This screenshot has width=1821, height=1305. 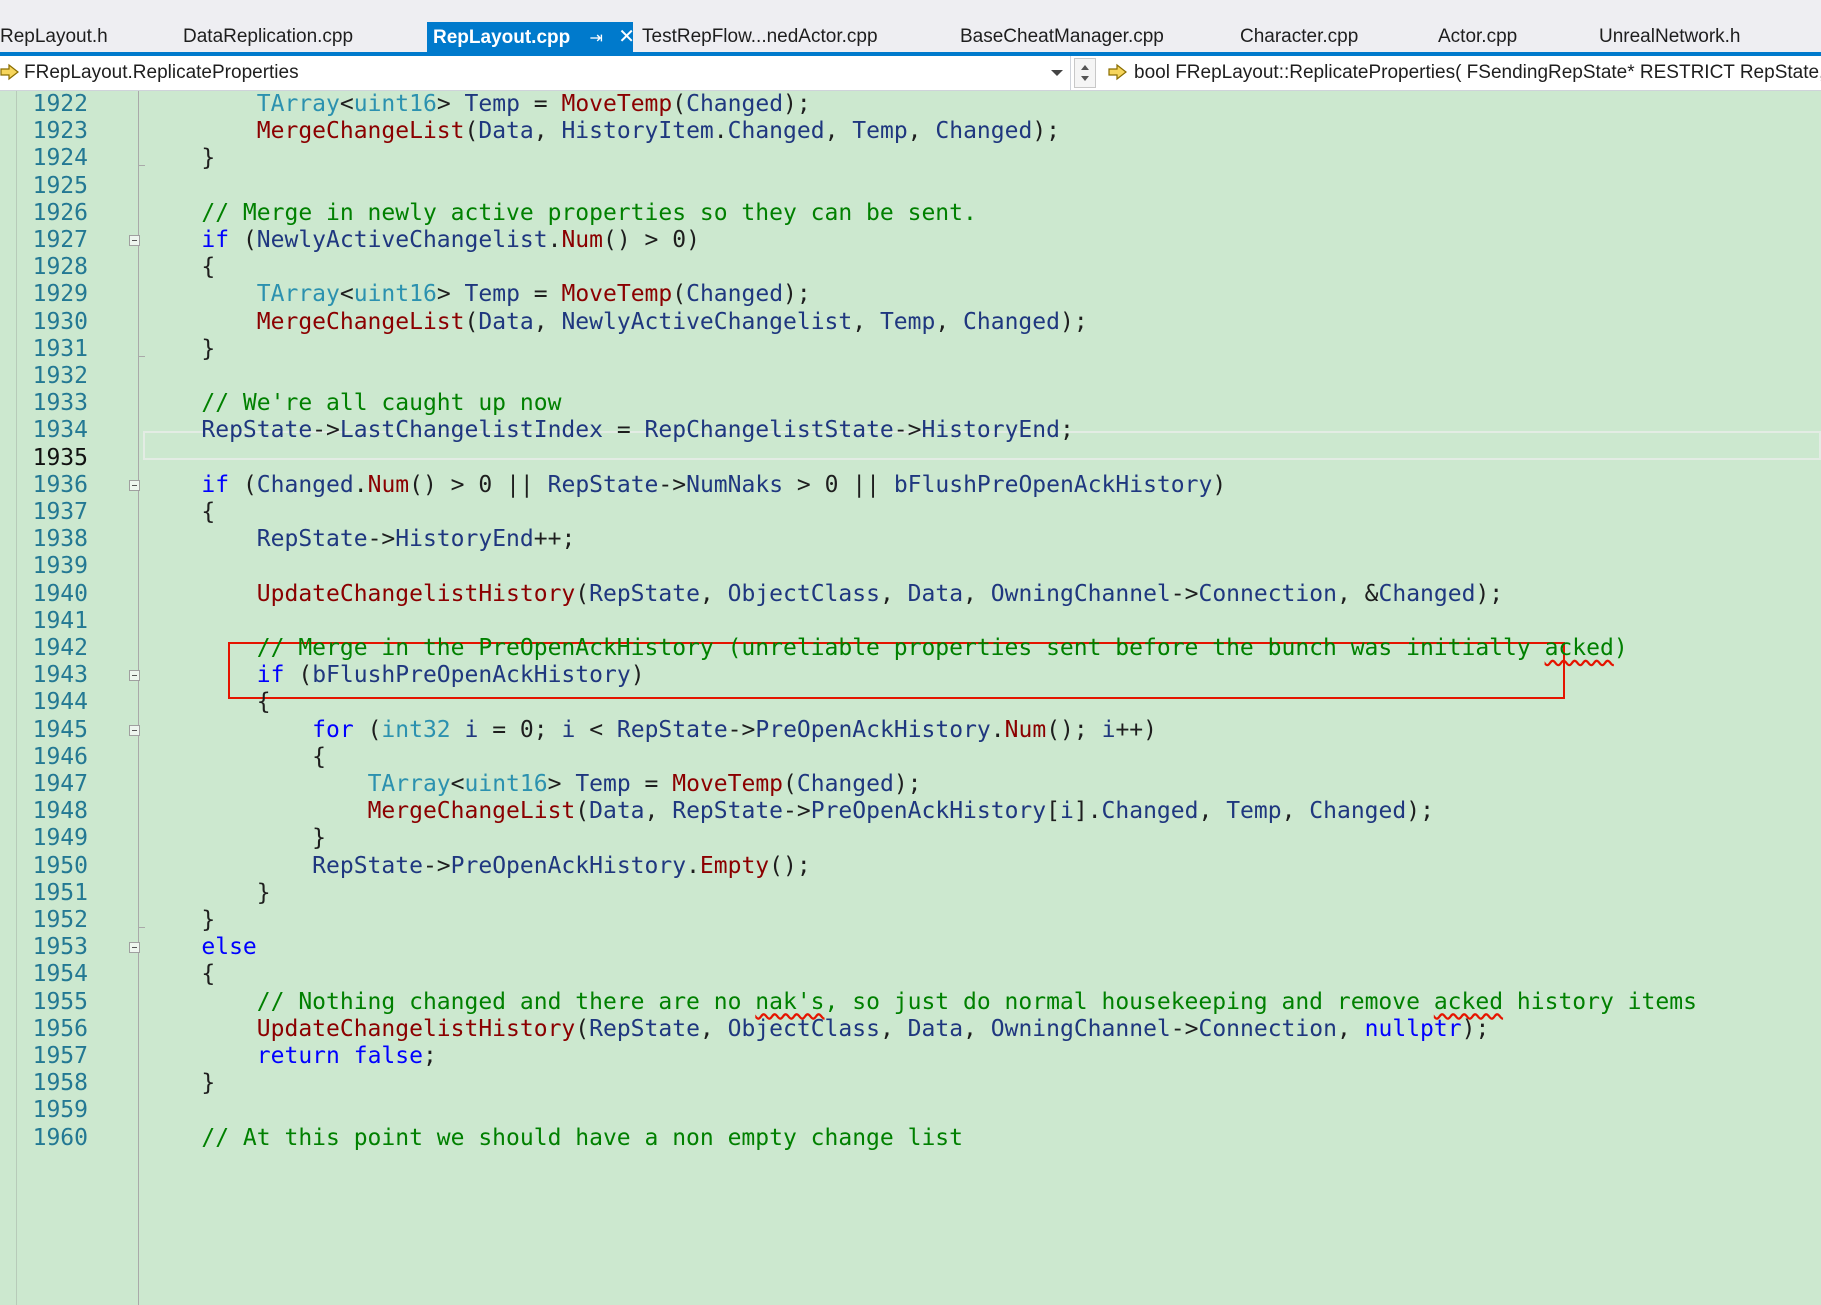 I want to click on tab-replayout-h: RepLayout.h, so click(x=54, y=37).